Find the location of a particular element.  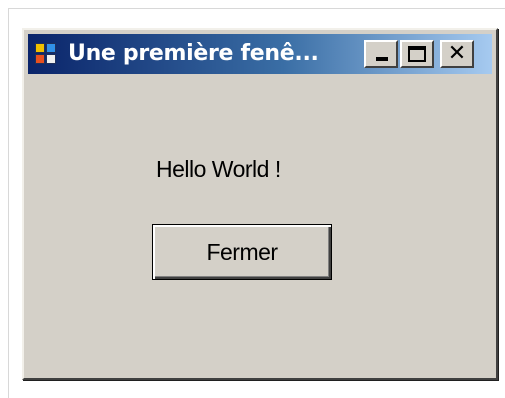

close-button: ✕ is located at coordinates (457, 54).